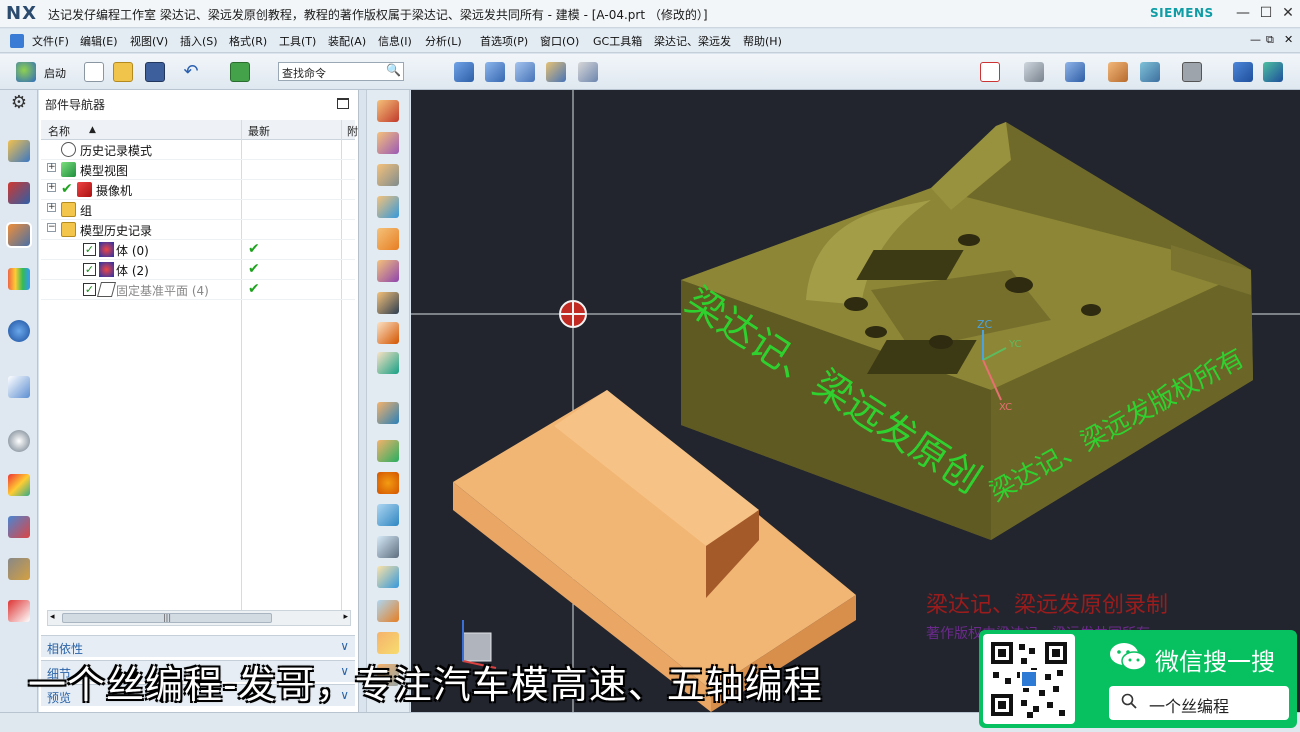  I want to click on menu-information: 信息(I), so click(395, 41).